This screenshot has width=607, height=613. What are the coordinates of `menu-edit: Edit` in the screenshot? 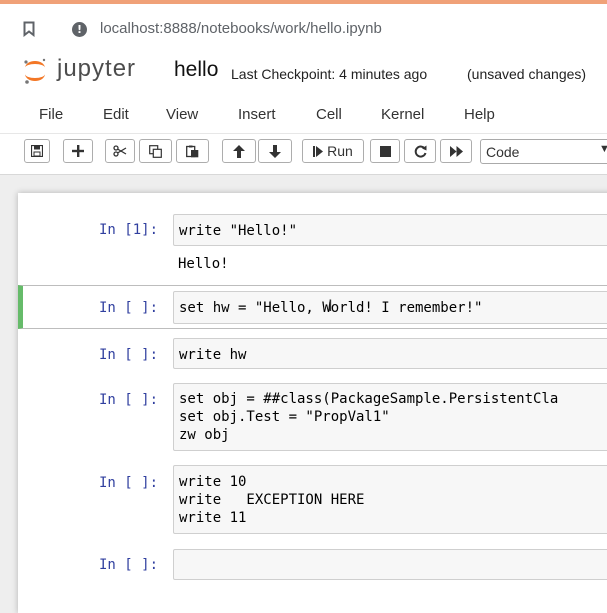 It's located at (116, 114).